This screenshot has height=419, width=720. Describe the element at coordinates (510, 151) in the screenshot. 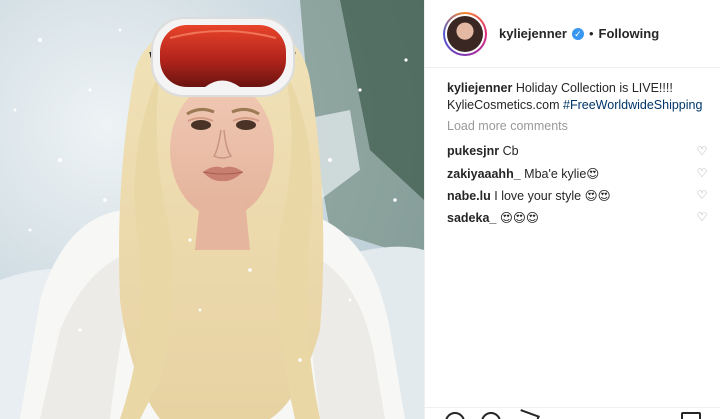

I see `comment-text: Cb` at that location.